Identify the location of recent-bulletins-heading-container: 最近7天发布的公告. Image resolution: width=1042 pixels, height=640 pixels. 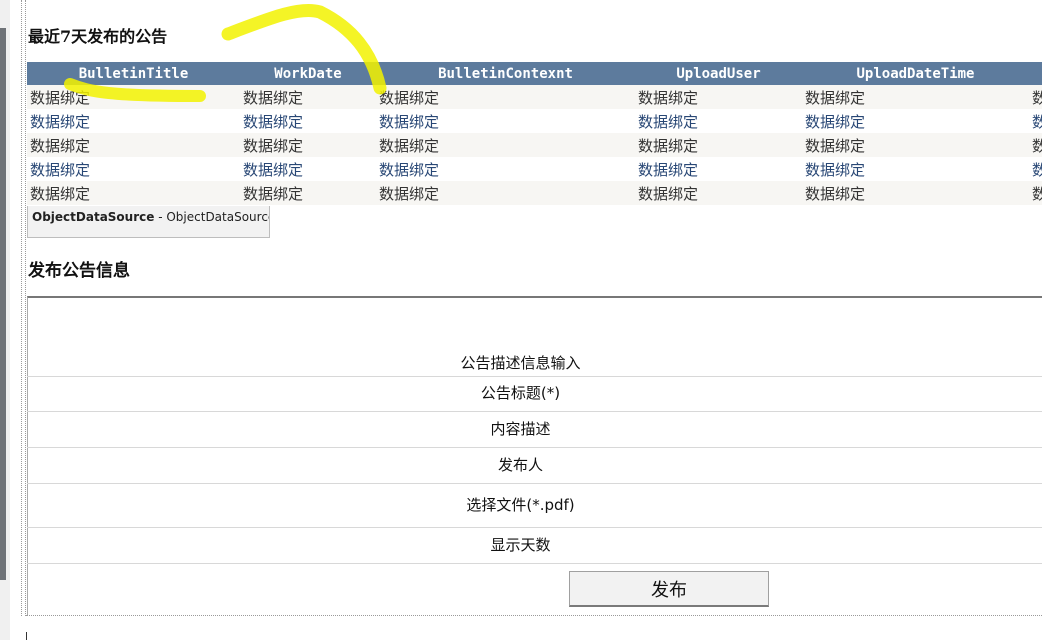
(228, 33).